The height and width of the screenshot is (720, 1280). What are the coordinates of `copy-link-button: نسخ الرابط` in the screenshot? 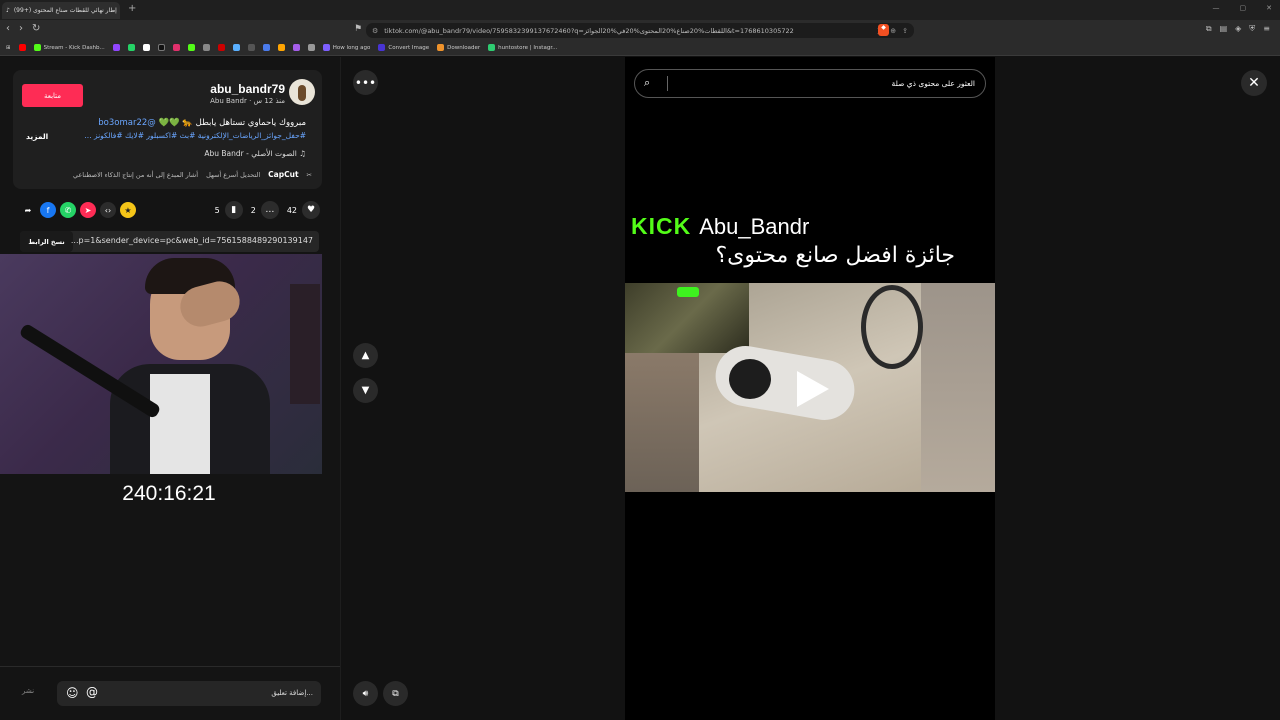 It's located at (46, 241).